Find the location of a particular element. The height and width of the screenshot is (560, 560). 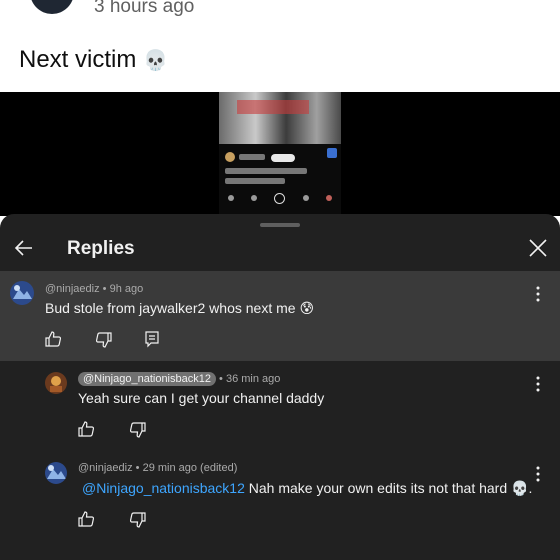

video-preview is located at coordinates (280, 118).